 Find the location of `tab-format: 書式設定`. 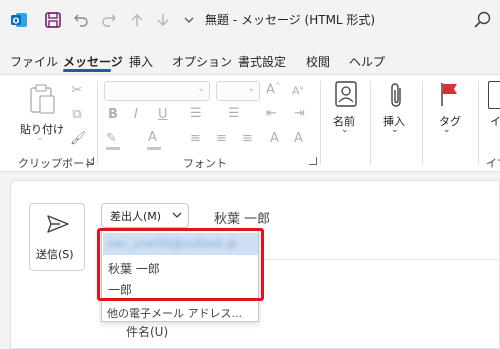

tab-format: 書式設定 is located at coordinates (262, 61).